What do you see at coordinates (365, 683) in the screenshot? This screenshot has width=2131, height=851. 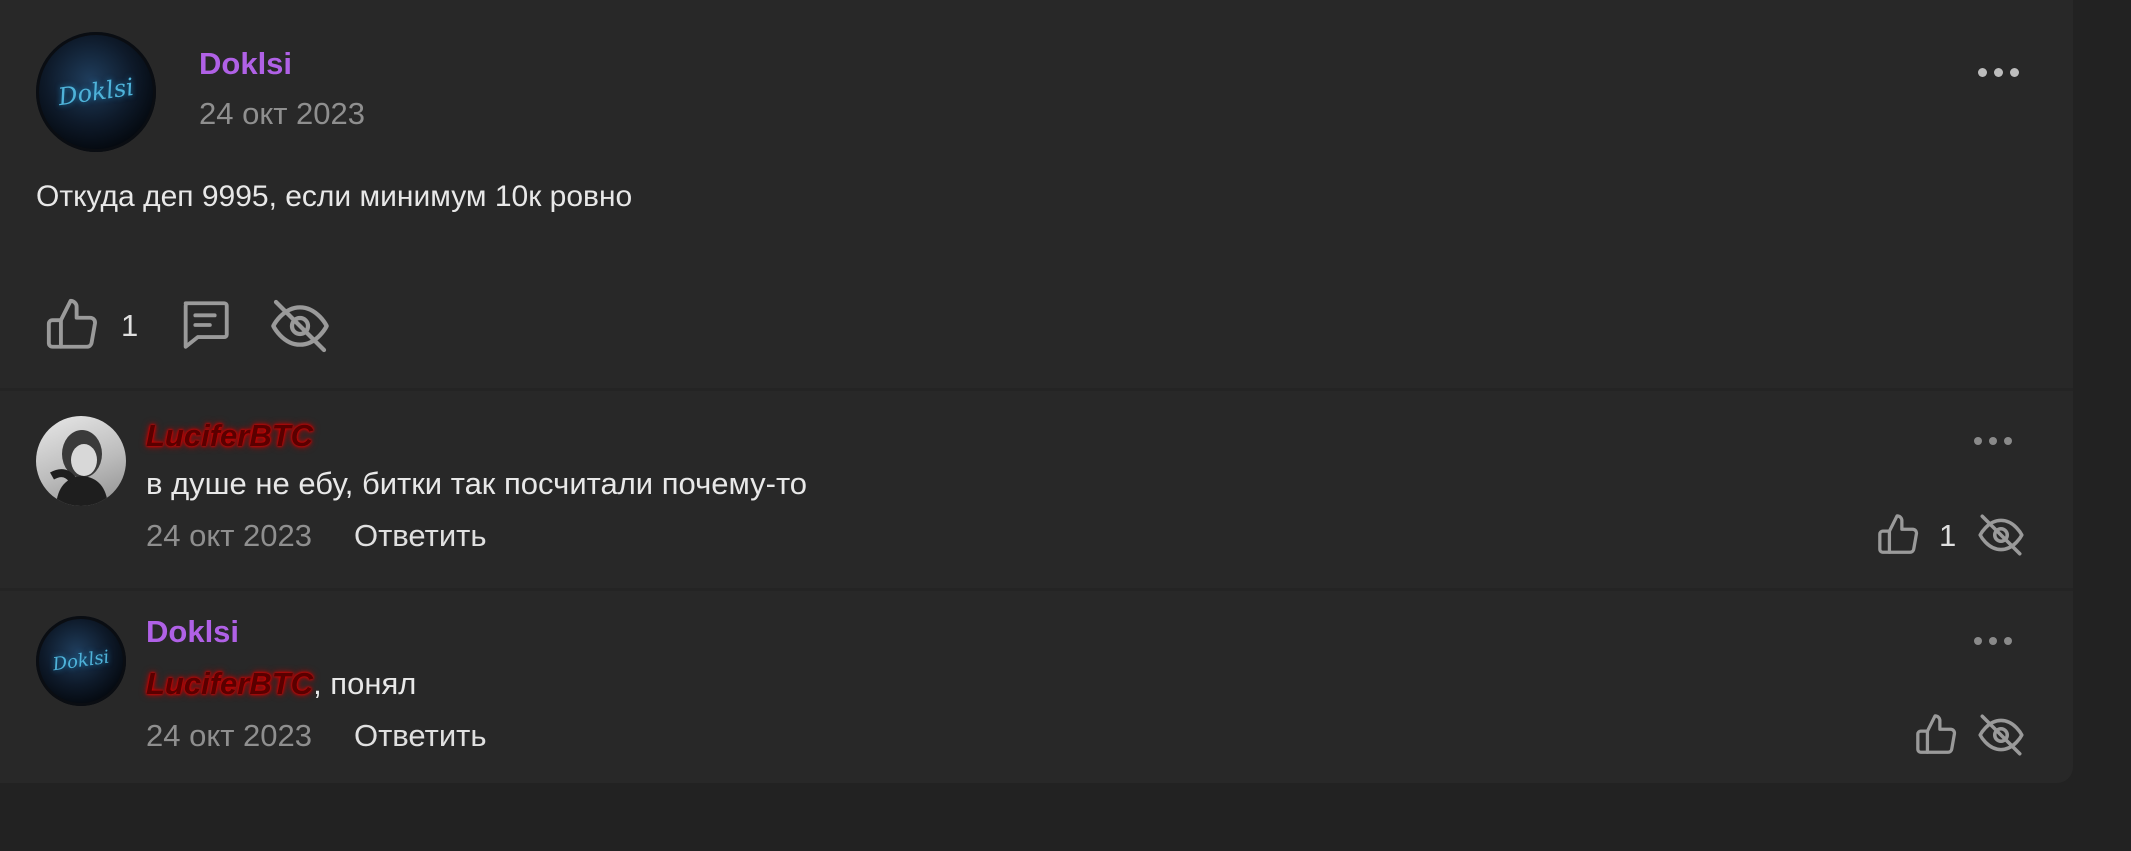 I see `comment-text-body: , понял` at bounding box center [365, 683].